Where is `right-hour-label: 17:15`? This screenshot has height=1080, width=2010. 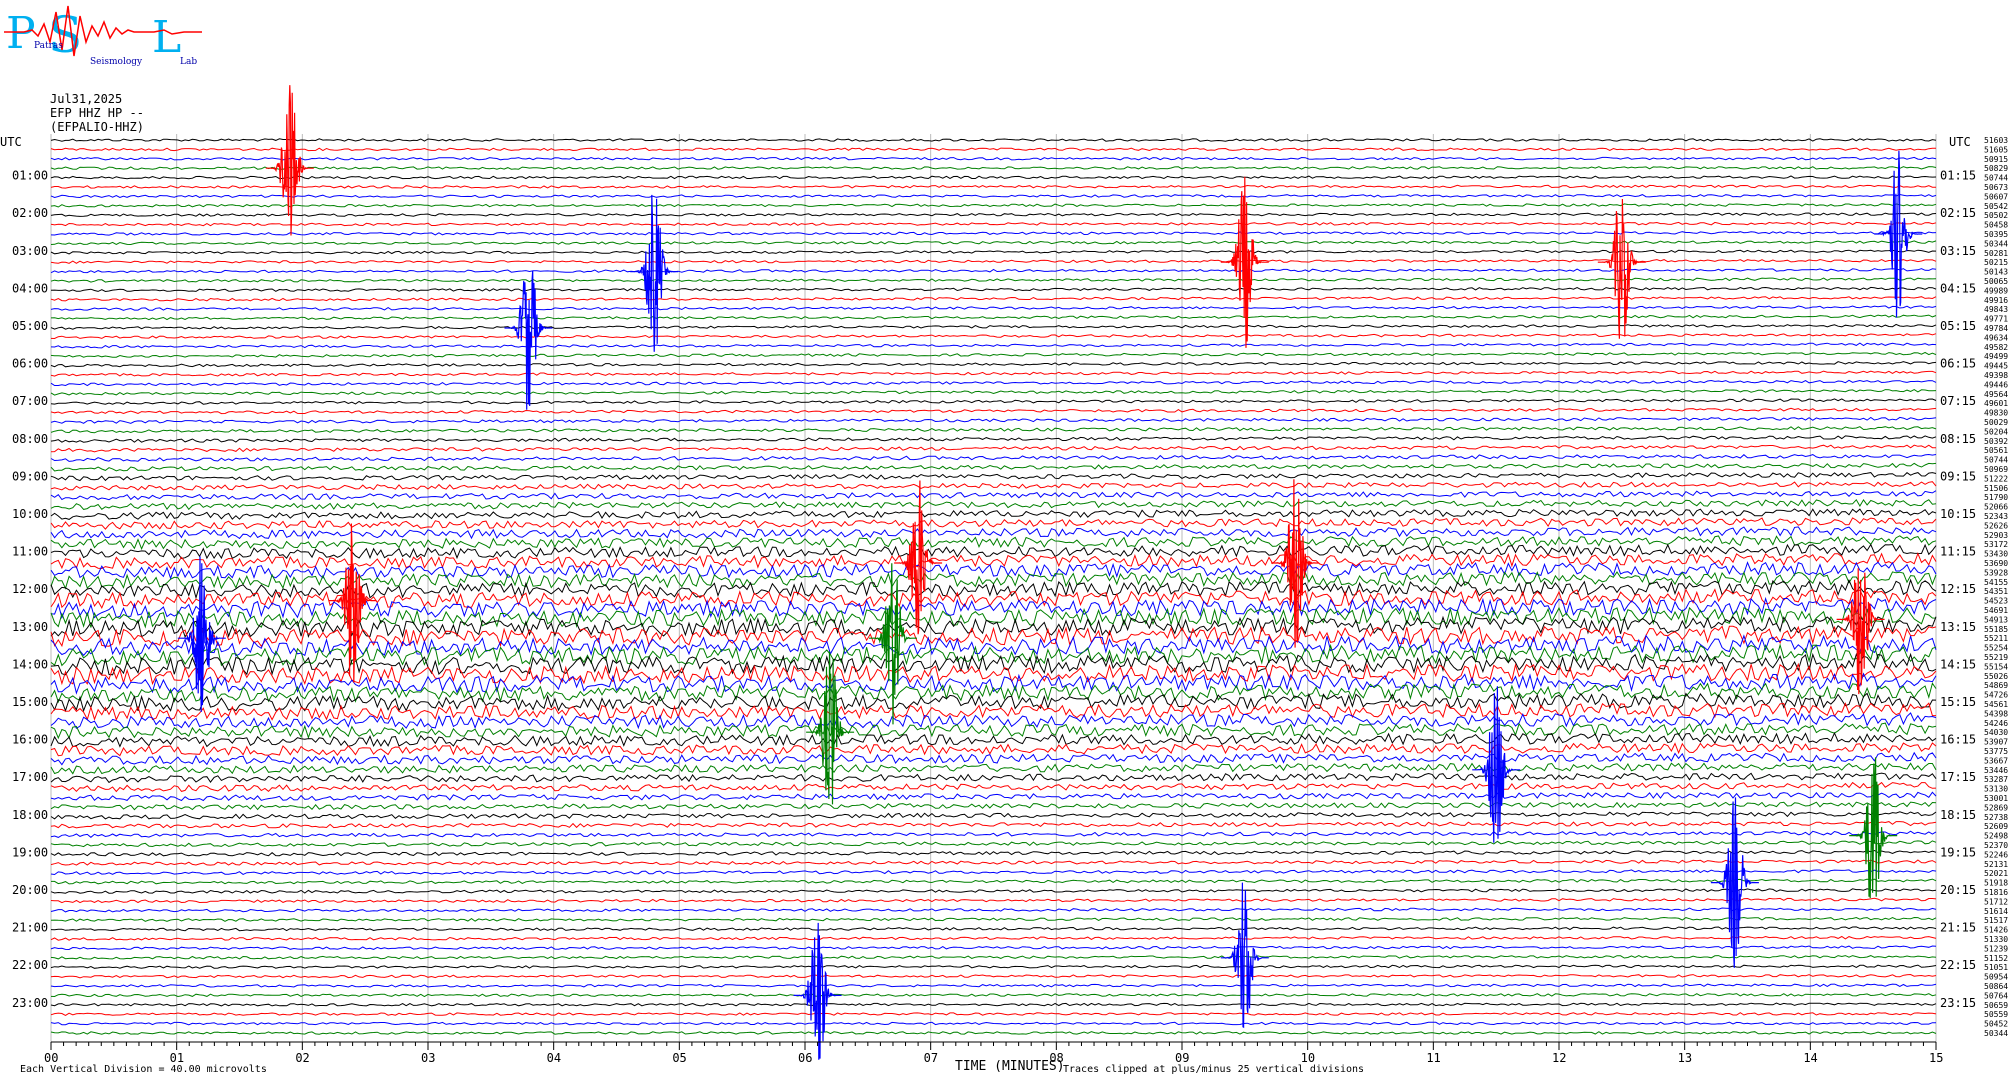
right-hour-label: 17:15 is located at coordinates (1958, 777).